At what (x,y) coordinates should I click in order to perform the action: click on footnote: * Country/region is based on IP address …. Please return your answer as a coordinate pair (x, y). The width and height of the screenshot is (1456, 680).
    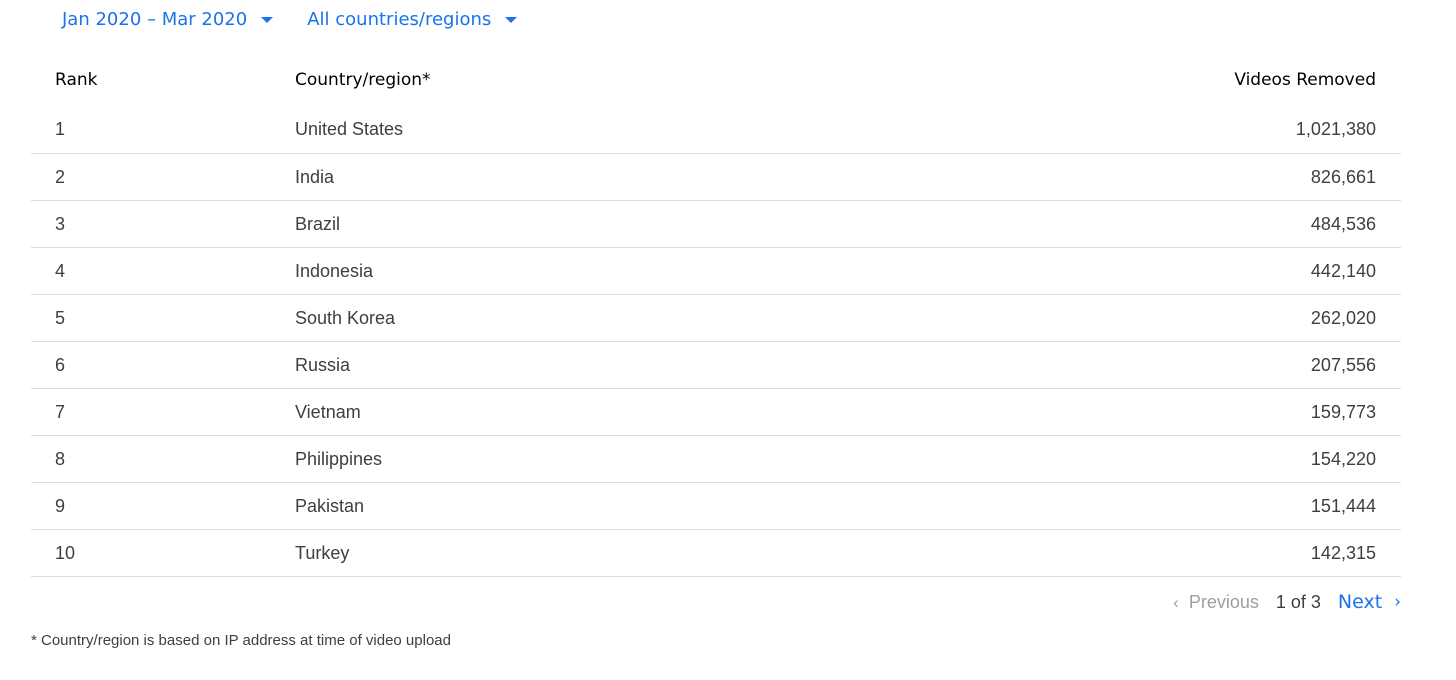
    Looking at the image, I should click on (241, 640).